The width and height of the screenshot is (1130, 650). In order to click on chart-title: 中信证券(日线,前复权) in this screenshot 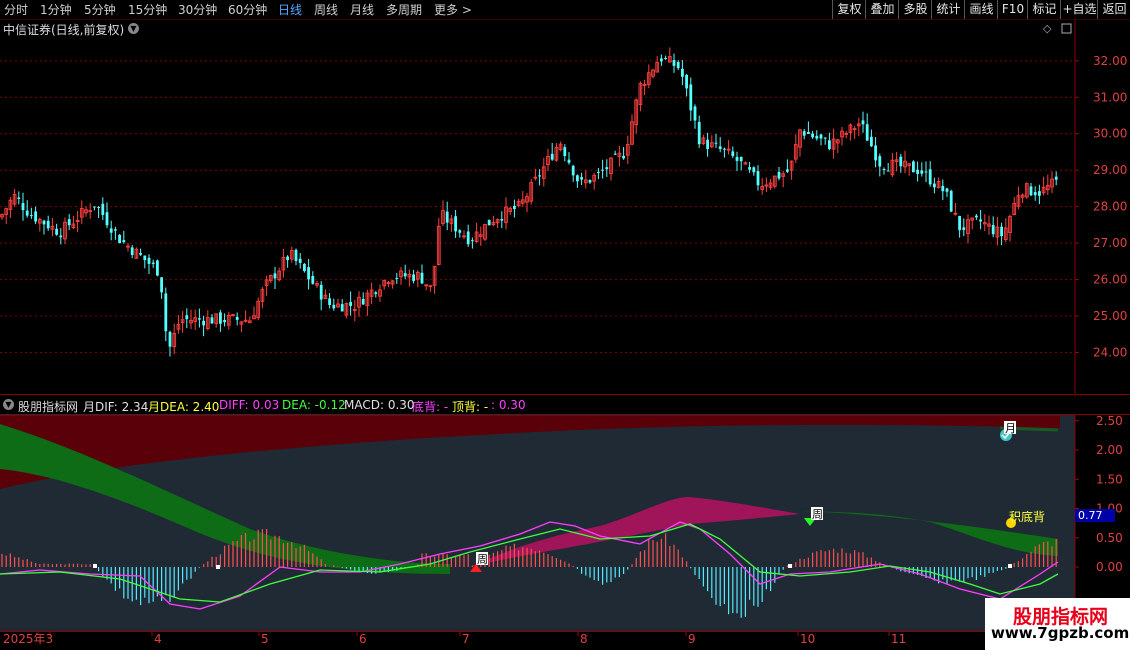, I will do `click(64, 30)`.